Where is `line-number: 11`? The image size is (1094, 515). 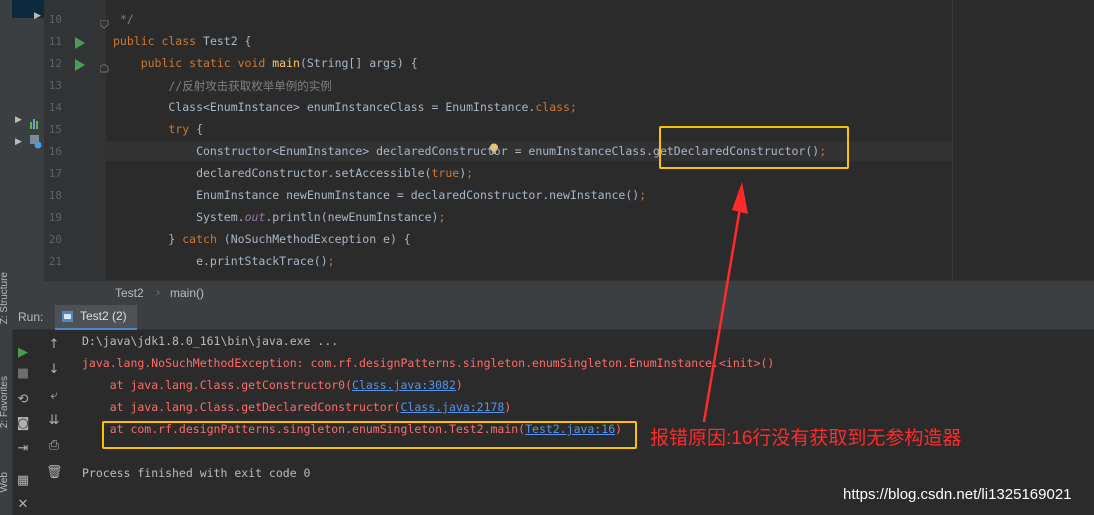 line-number: 11 is located at coordinates (55, 41).